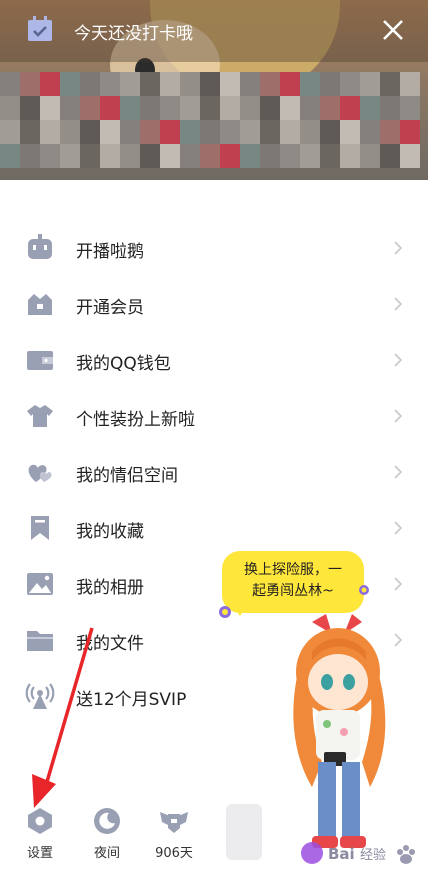 Image resolution: width=428 pixels, height=879 pixels. Describe the element at coordinates (110, 252) in the screenshot. I see `menu-item-label: 开播啦鹅` at that location.